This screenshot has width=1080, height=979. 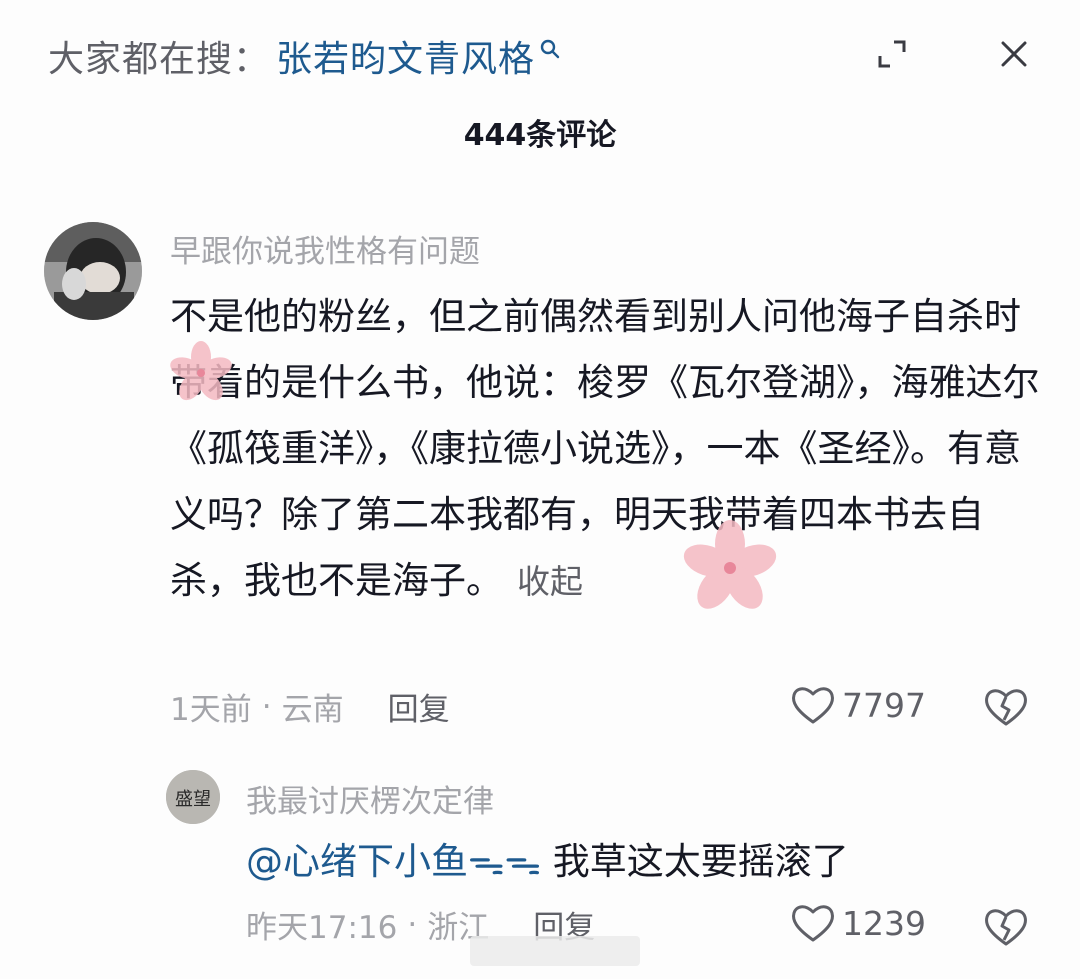 I want to click on reply-avatar-image: 盛望, so click(x=193, y=797).